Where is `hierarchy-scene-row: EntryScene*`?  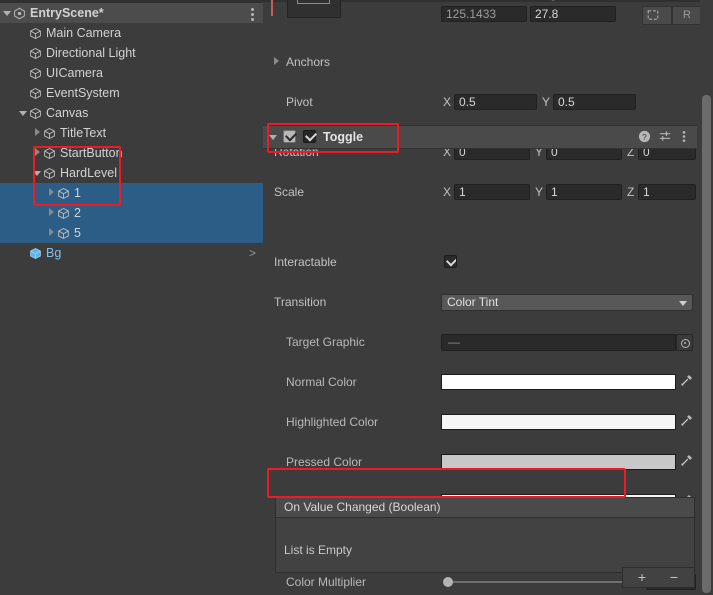 hierarchy-scene-row: EntryScene* is located at coordinates (131, 13).